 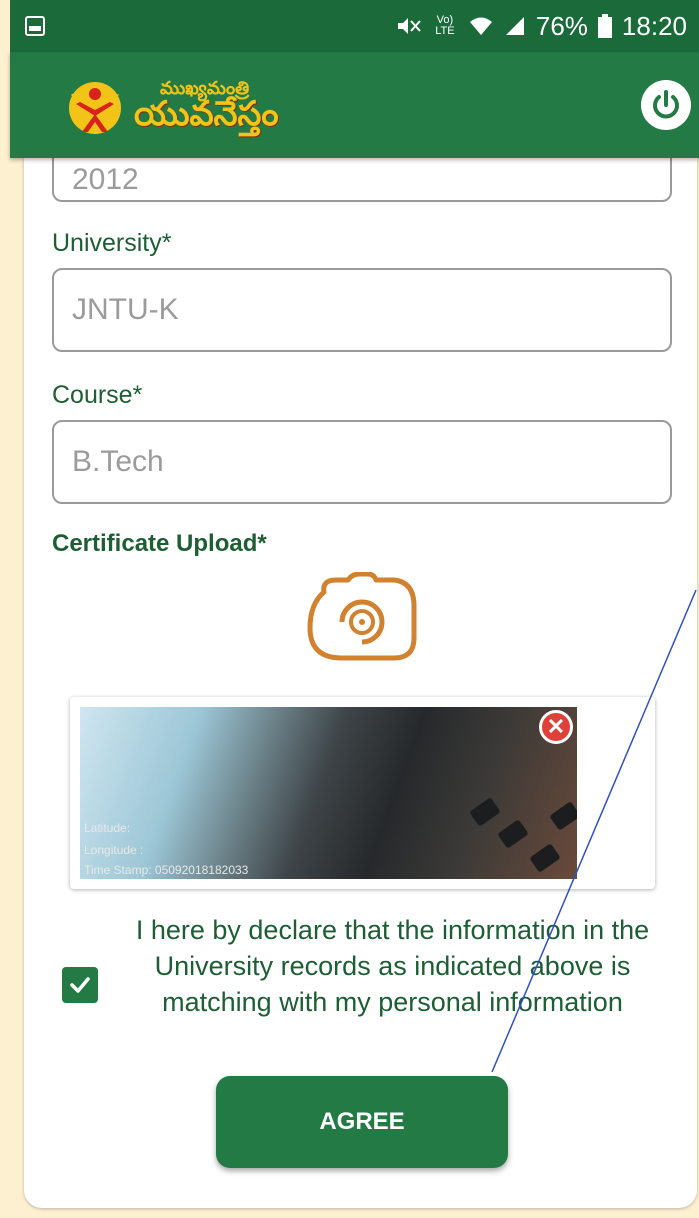 What do you see at coordinates (114, 850) in the screenshot?
I see `photo-longitude: Longitude :` at bounding box center [114, 850].